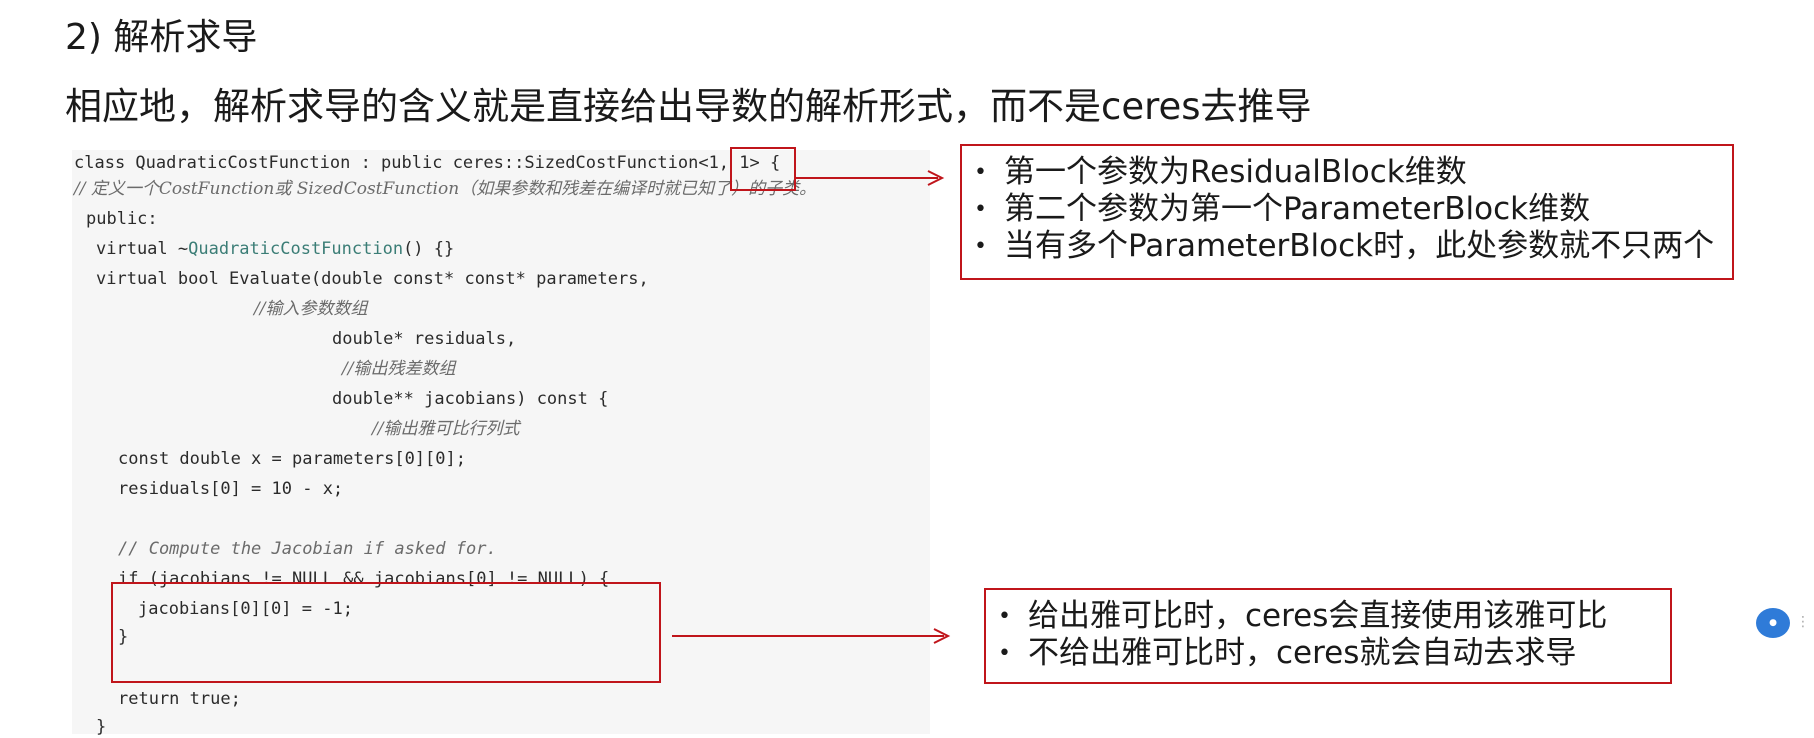 The image size is (1814, 738). What do you see at coordinates (292, 459) in the screenshot?
I see `code-line-x: const double x = parameters[0][0];` at bounding box center [292, 459].